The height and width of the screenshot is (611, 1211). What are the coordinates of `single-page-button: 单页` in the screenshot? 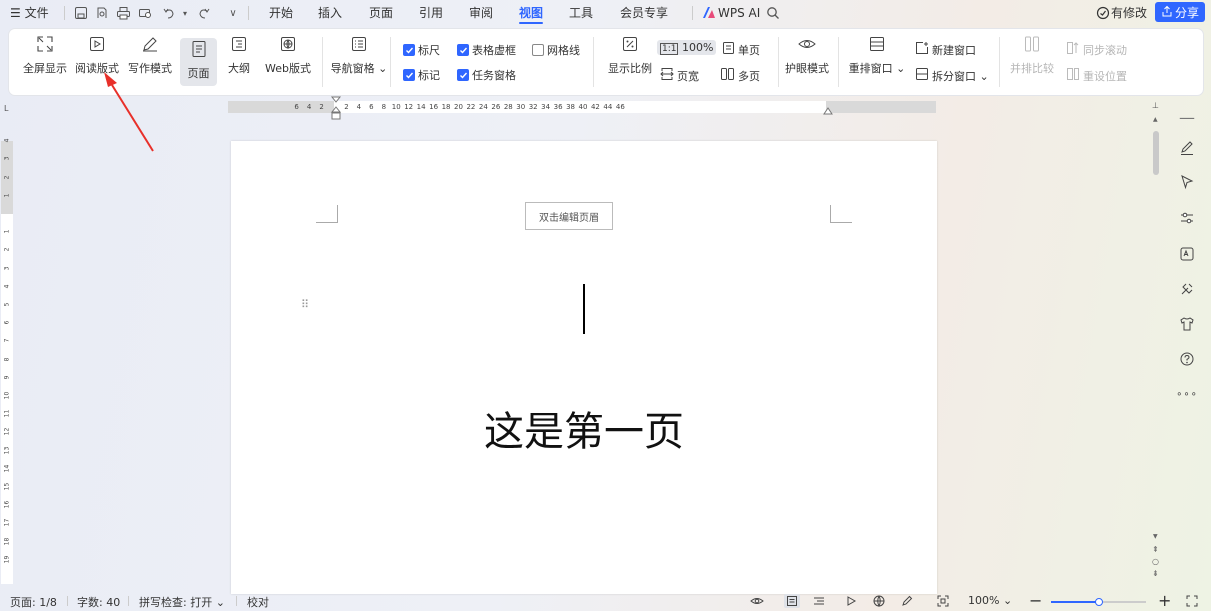 It's located at (741, 49).